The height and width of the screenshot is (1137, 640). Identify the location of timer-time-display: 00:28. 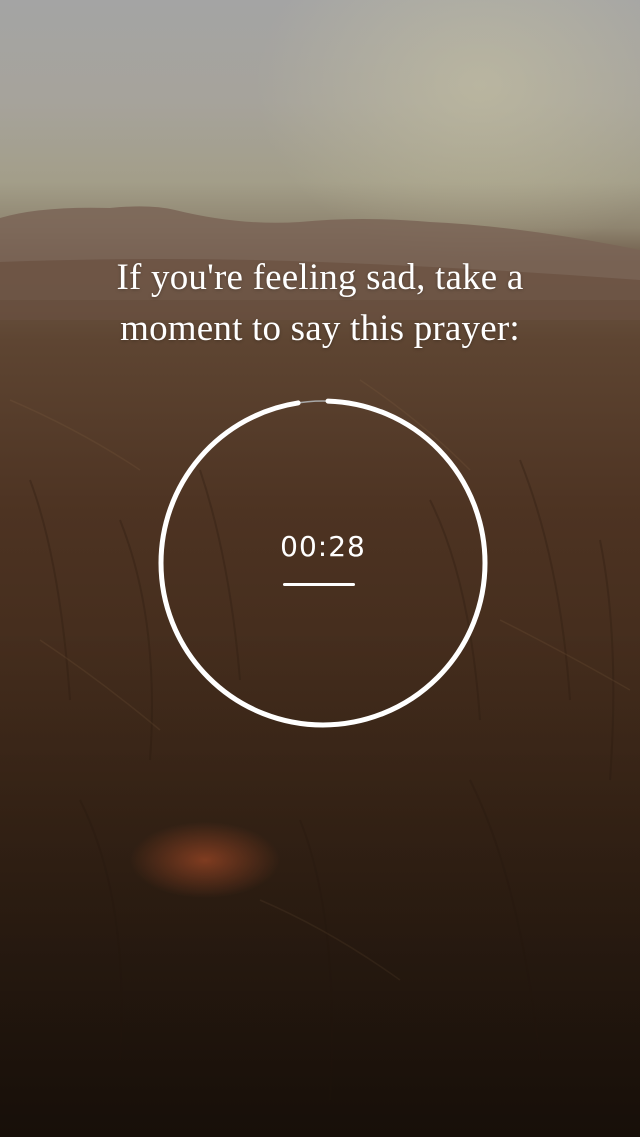
(323, 546).